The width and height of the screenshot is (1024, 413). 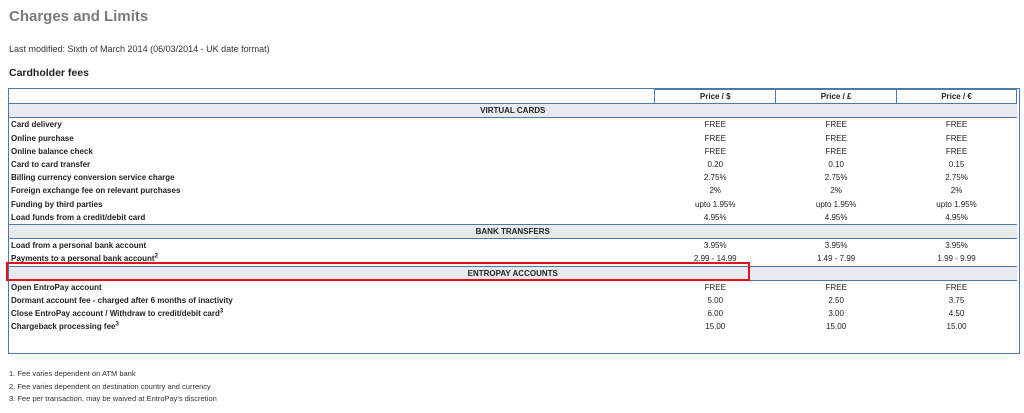 What do you see at coordinates (956, 301) in the screenshot?
I see `fee-value-eur: 3.75` at bounding box center [956, 301].